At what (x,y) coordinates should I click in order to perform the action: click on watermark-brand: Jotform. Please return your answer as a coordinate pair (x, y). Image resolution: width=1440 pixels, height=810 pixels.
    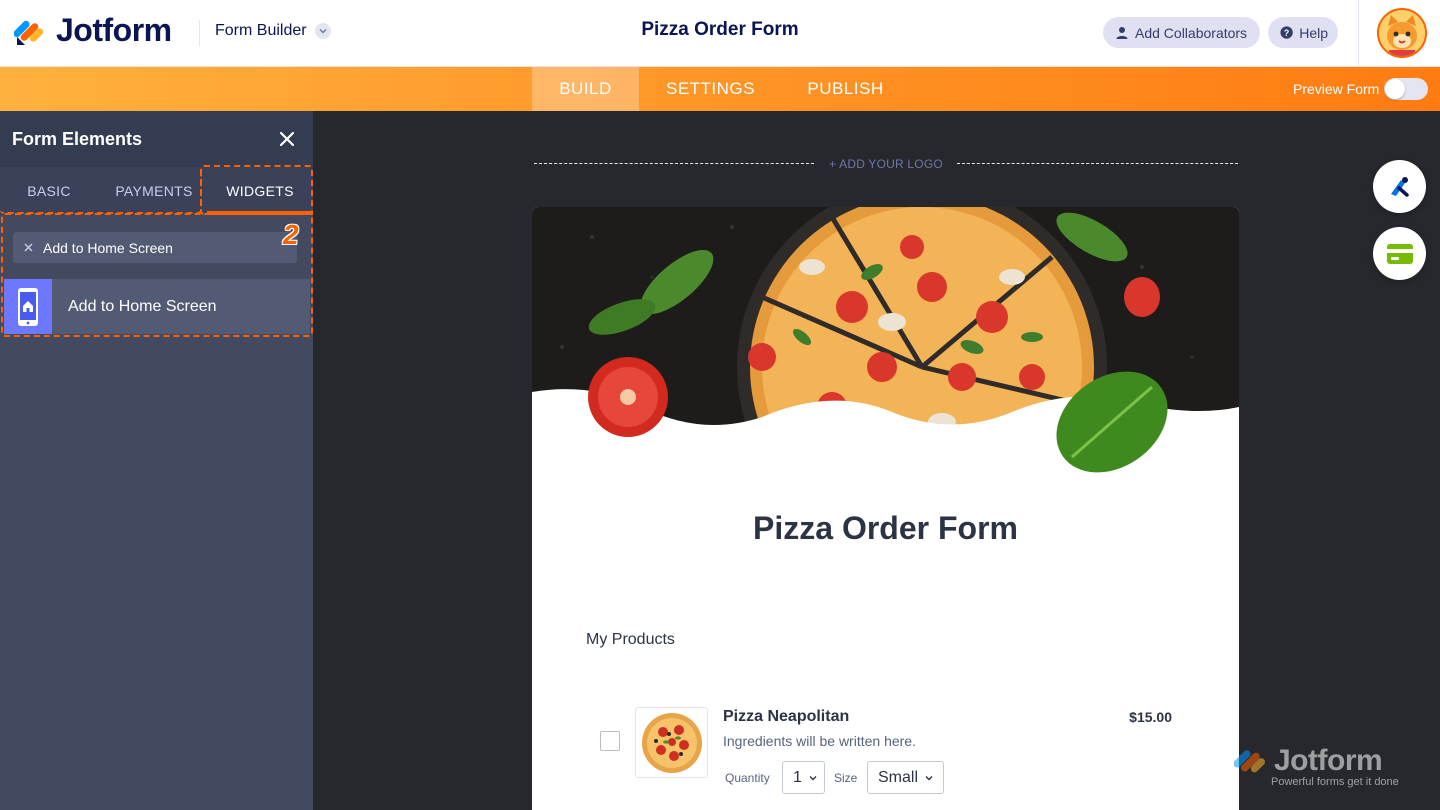
    Looking at the image, I should click on (1328, 760).